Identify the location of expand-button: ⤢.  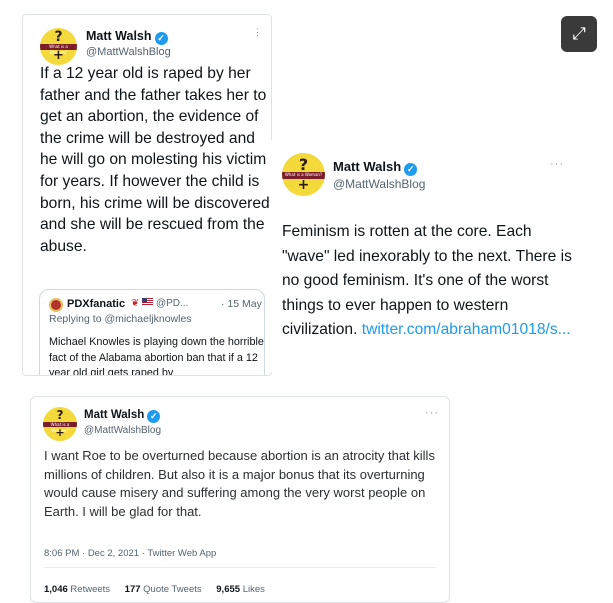
(579, 34).